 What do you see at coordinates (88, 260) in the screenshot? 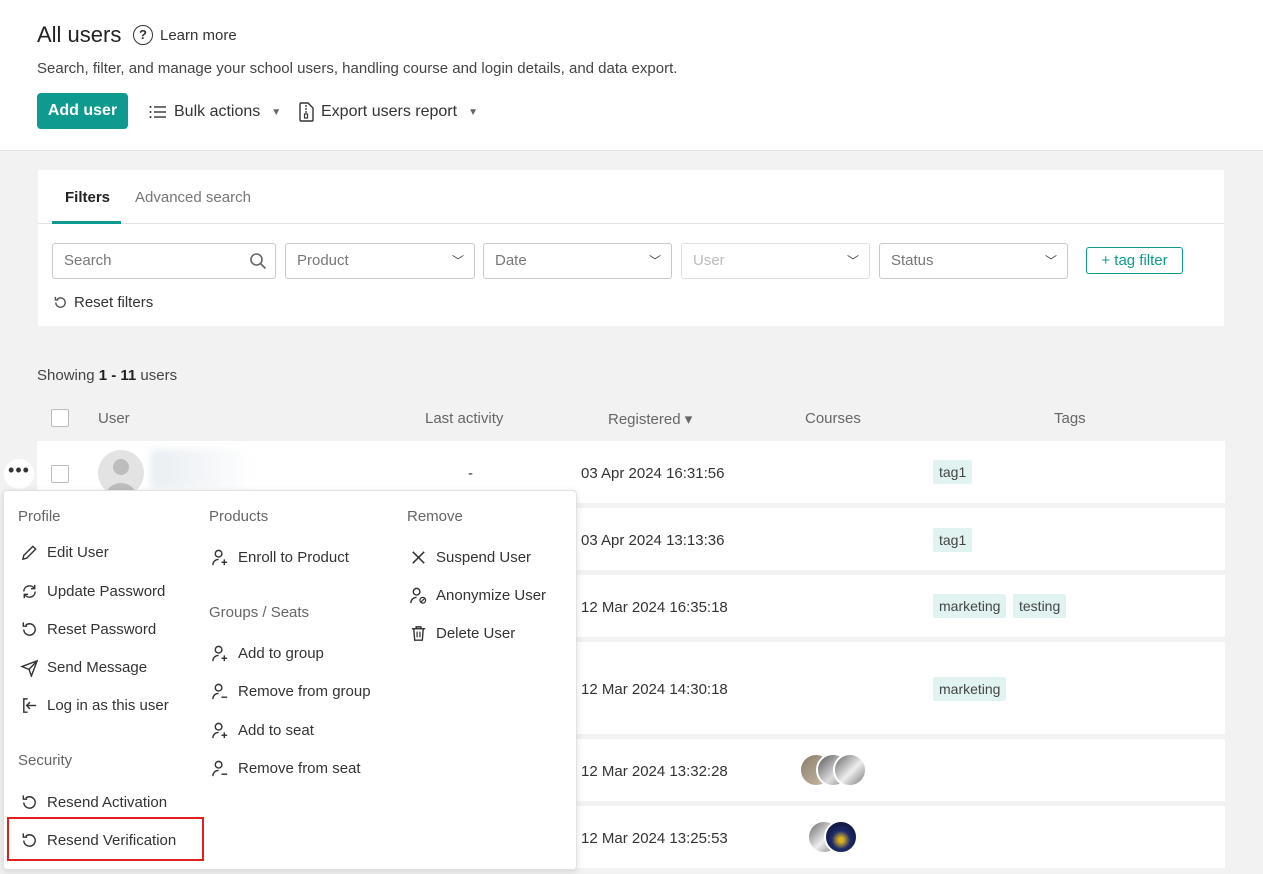
I see `search-placeholder: Search` at bounding box center [88, 260].